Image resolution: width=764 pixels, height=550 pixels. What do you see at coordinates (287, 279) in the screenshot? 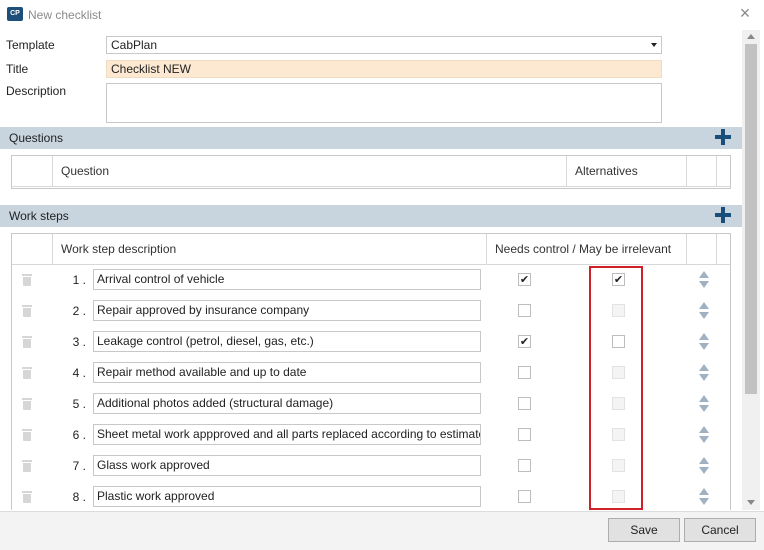
I see `work-step-description-input: Arrival control of vehicle` at bounding box center [287, 279].